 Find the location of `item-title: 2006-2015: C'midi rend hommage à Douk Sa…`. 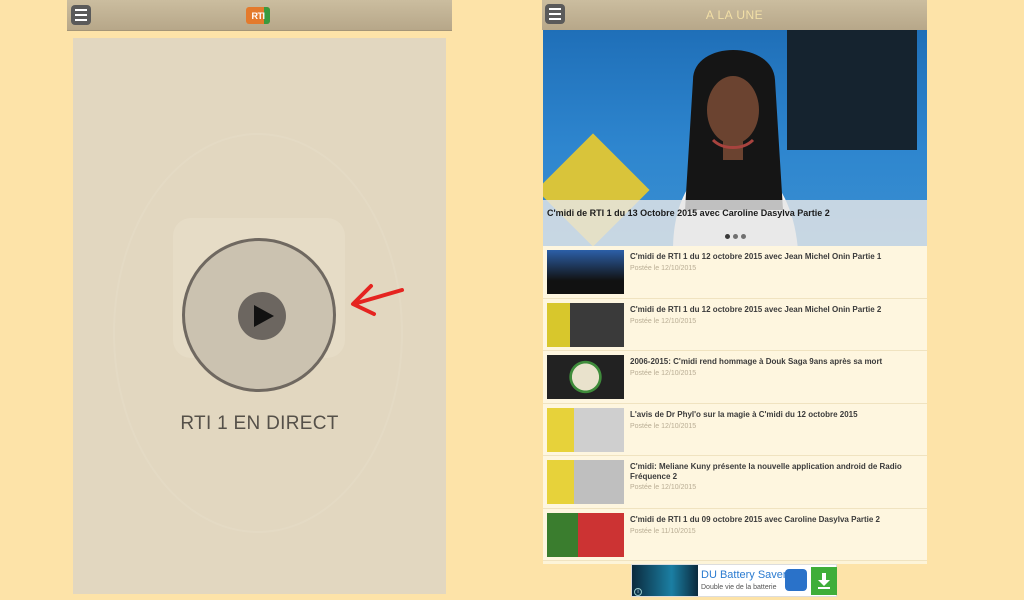

item-title: 2006-2015: C'midi rend hommage à Douk Sa… is located at coordinates (756, 361).